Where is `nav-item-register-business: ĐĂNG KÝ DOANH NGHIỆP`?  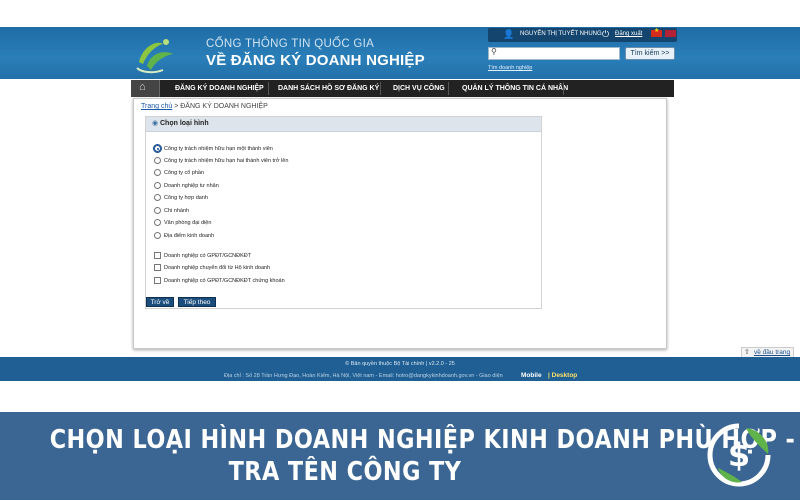
nav-item-register-business: ĐĂNG KÝ DOANH NGHIỆP is located at coordinates (219, 88).